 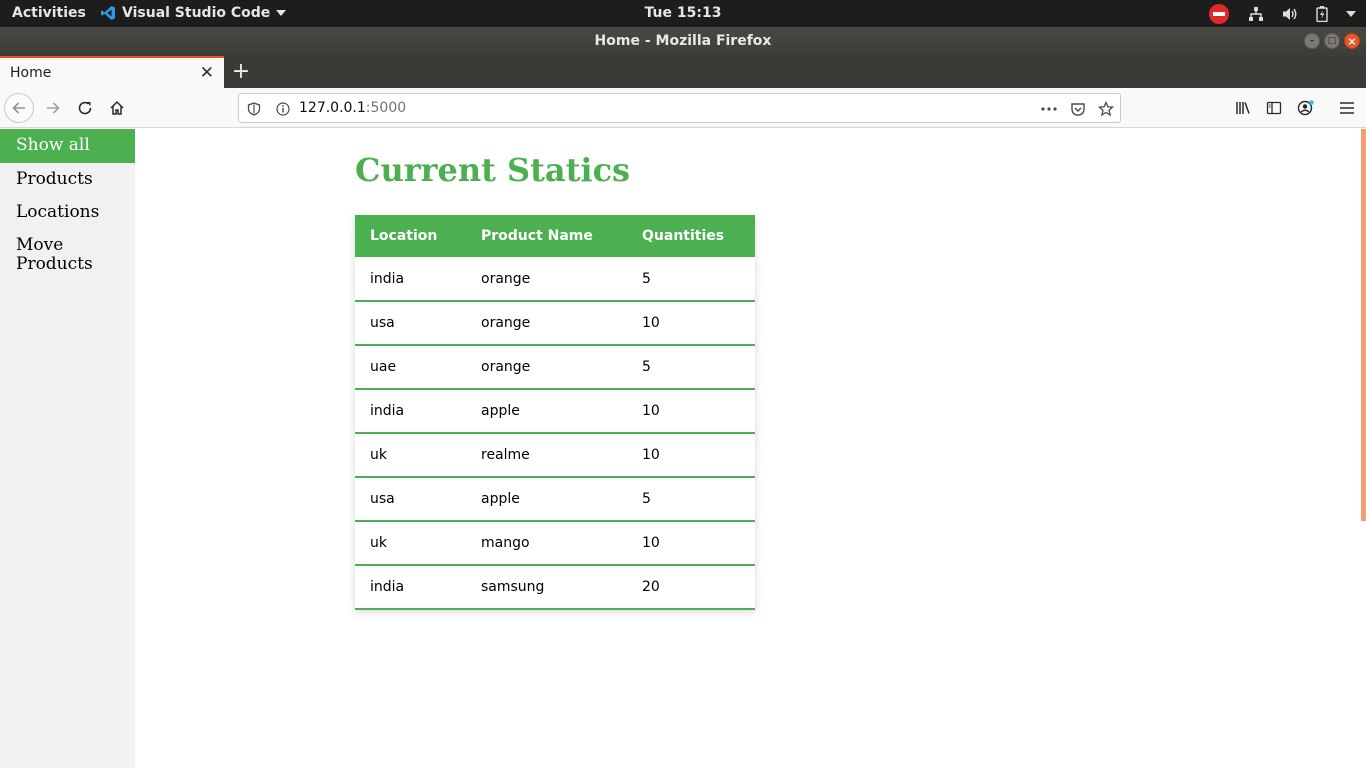 What do you see at coordinates (410, 236) in the screenshot?
I see `column-header-location: Location` at bounding box center [410, 236].